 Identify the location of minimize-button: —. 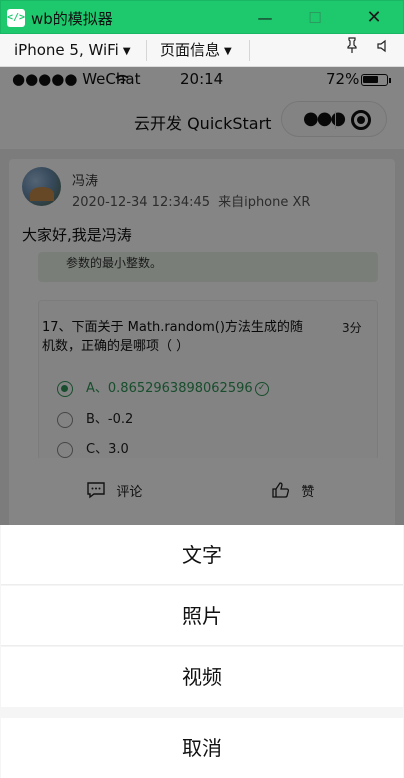
(265, 18).